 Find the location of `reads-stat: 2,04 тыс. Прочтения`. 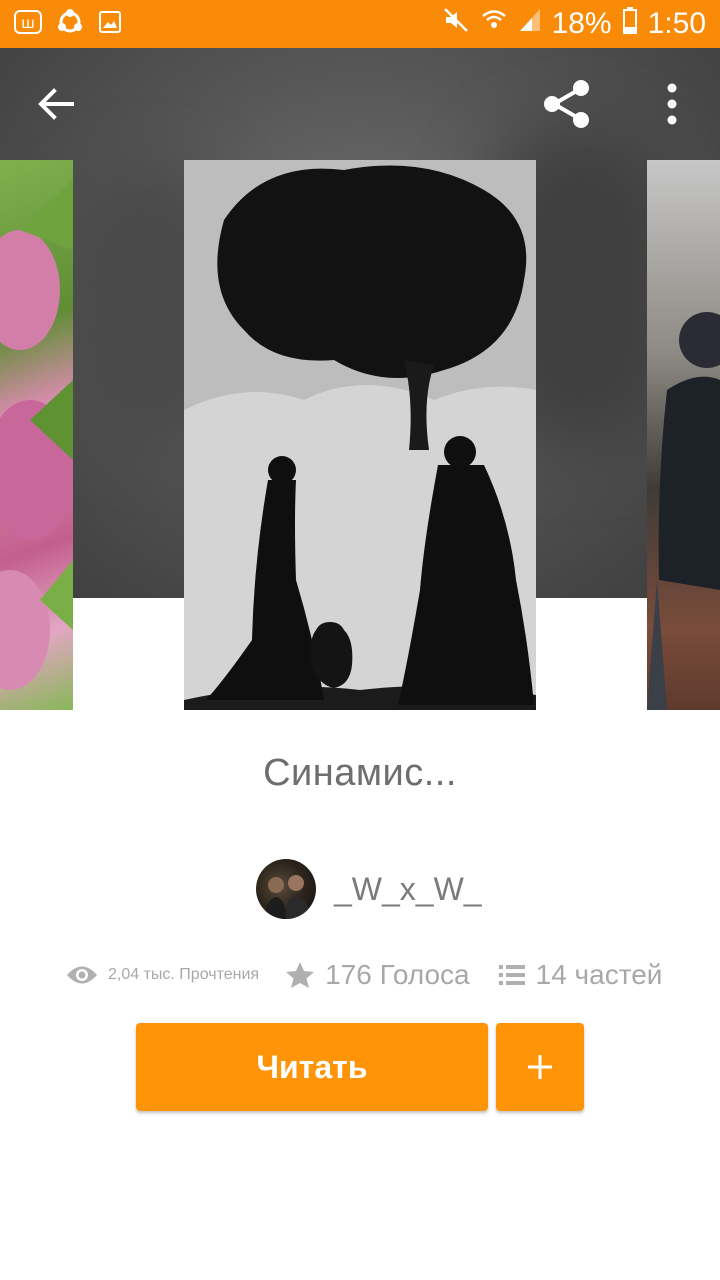

reads-stat: 2,04 тыс. Прочтения is located at coordinates (162, 975).